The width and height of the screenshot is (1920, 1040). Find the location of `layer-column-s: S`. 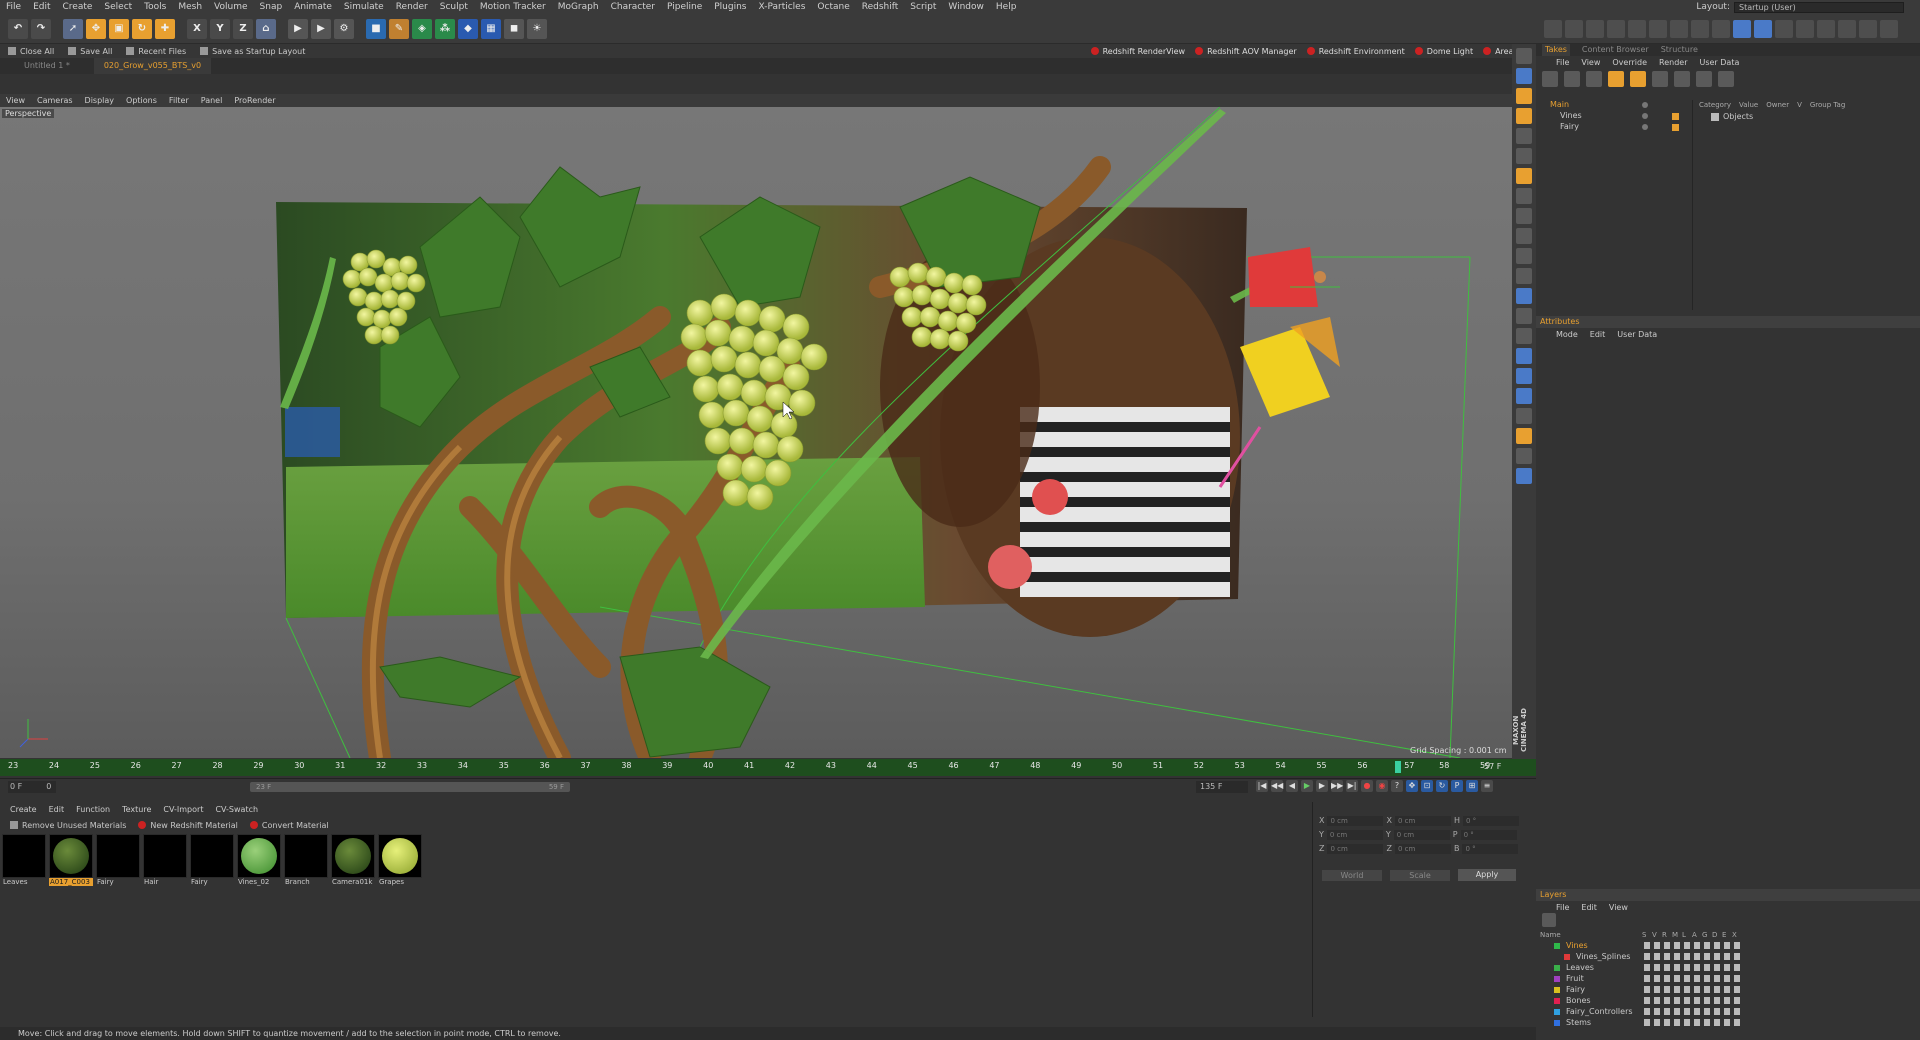

layer-column-s: S is located at coordinates (1644, 935).